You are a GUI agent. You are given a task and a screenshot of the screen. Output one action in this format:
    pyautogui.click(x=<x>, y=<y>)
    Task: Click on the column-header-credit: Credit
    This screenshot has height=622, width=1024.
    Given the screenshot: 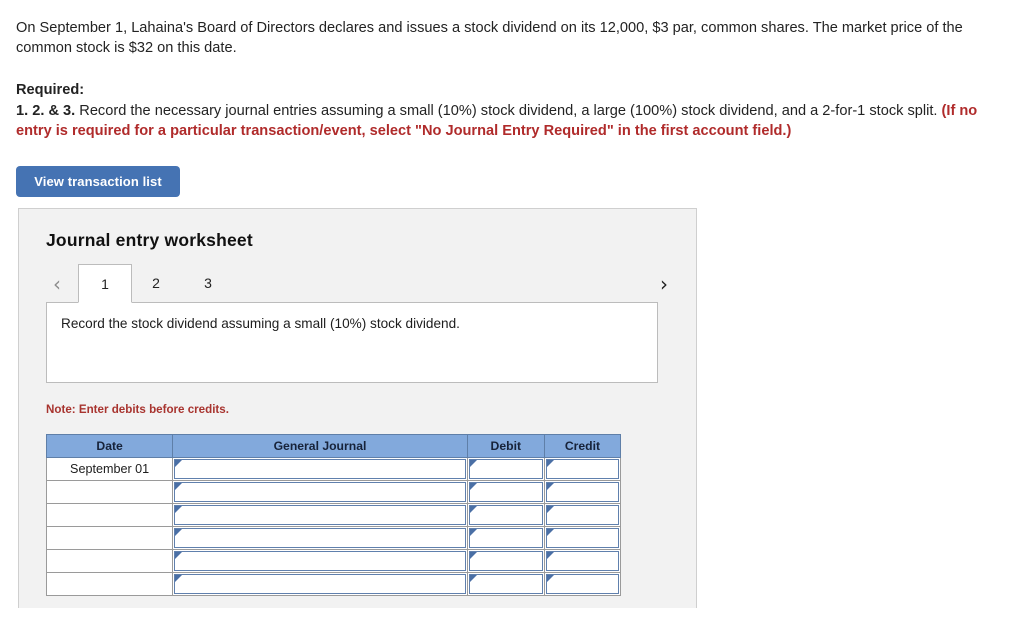 What is the action you would take?
    pyautogui.click(x=582, y=446)
    